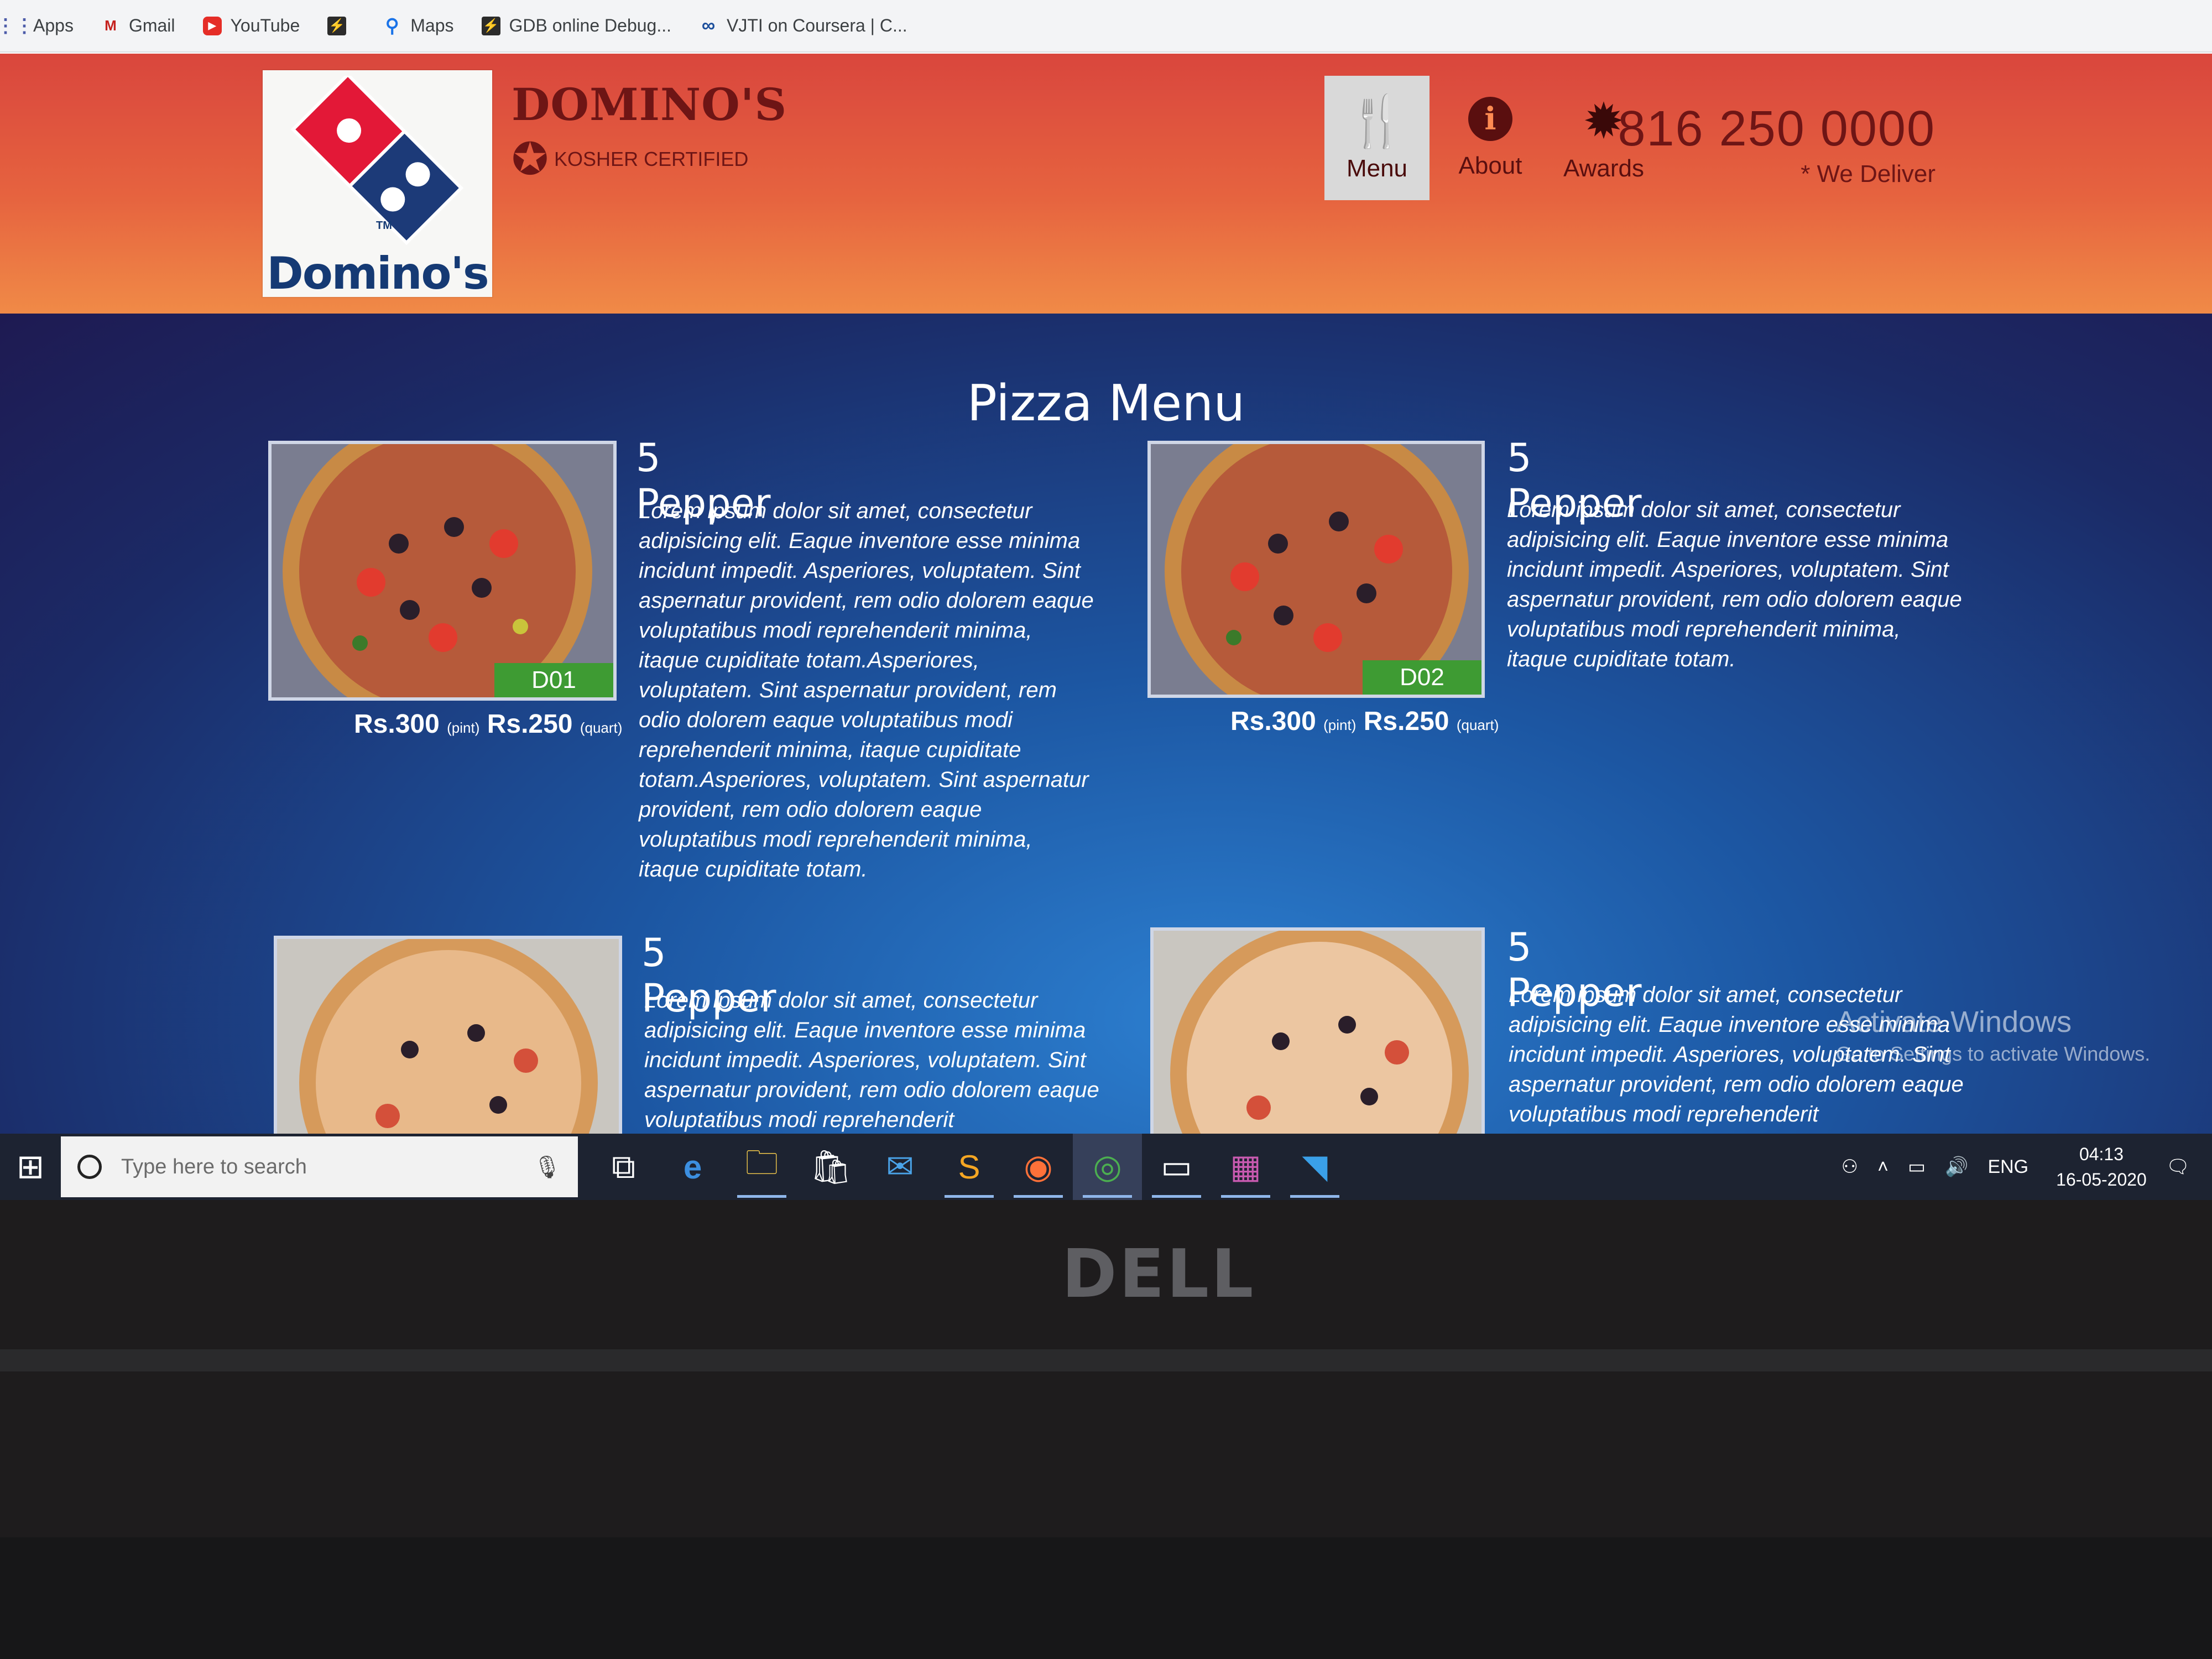  I want to click on phone-number: 816 250 0000, so click(1777, 130).